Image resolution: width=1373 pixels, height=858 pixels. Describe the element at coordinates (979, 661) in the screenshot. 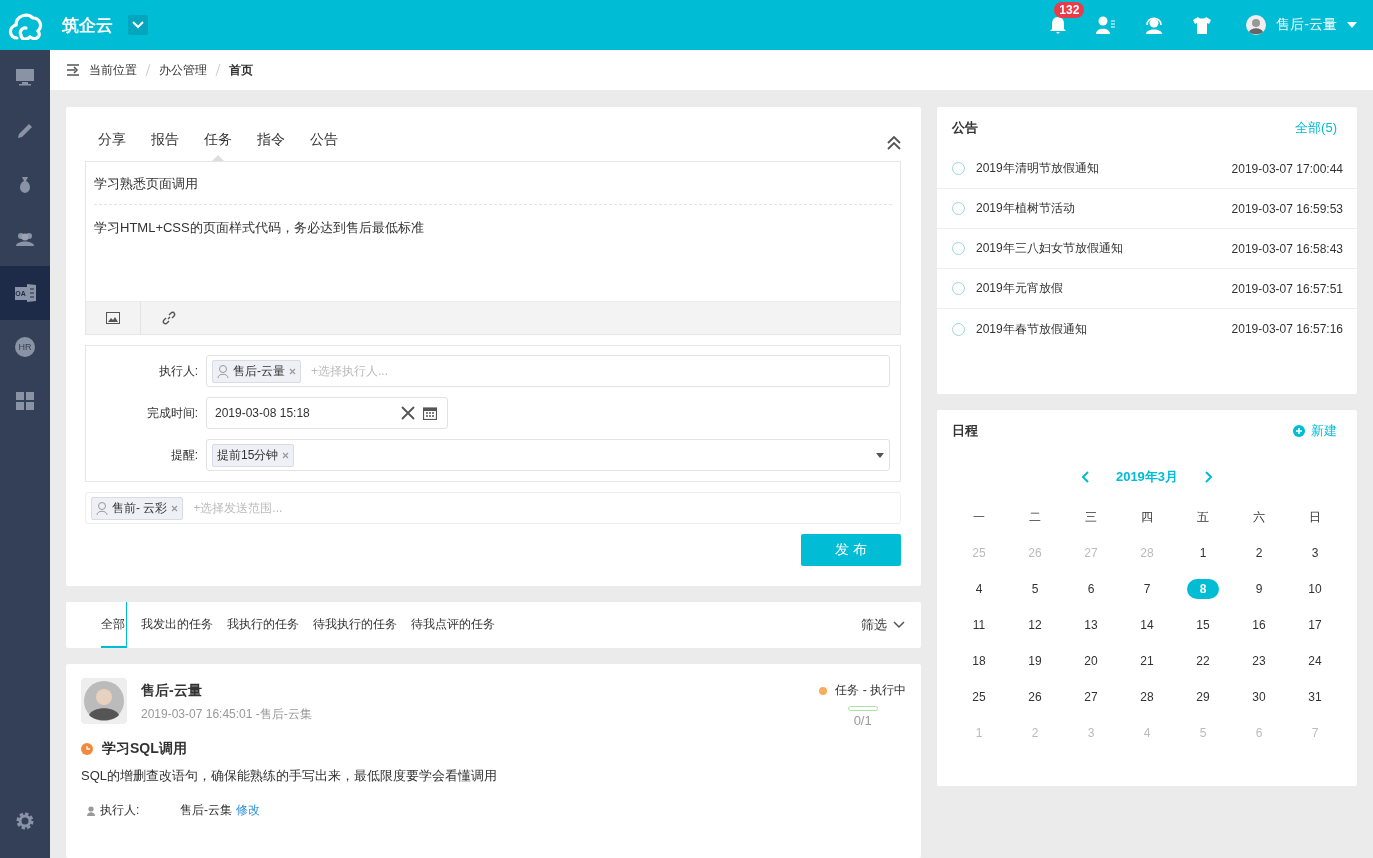

I see `calendar-day: 18` at that location.